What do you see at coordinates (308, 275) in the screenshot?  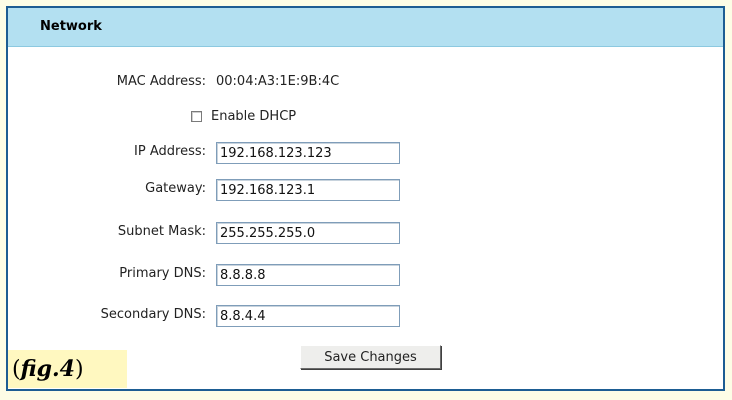 I see `primary-dns-input` at bounding box center [308, 275].